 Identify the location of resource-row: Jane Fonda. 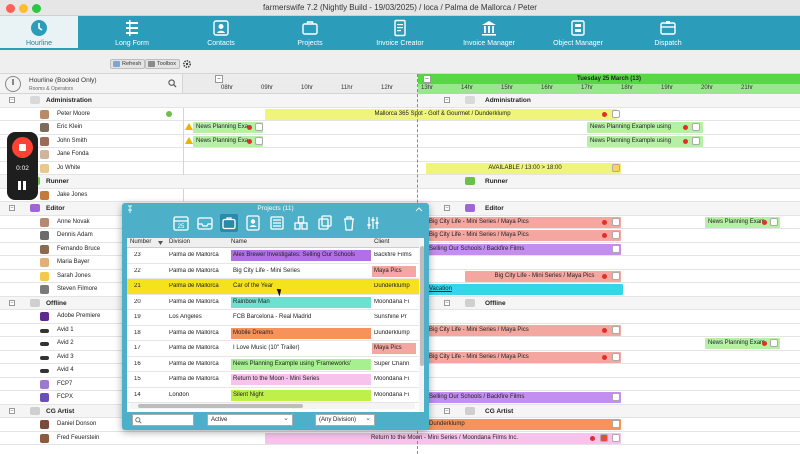
(400, 155).